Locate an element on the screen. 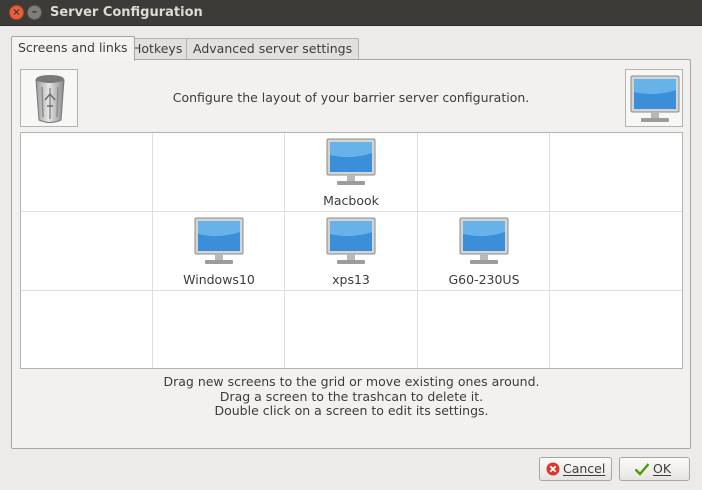 Image resolution: width=702 pixels, height=490 pixels. screen-xps13: xps13 is located at coordinates (351, 251).